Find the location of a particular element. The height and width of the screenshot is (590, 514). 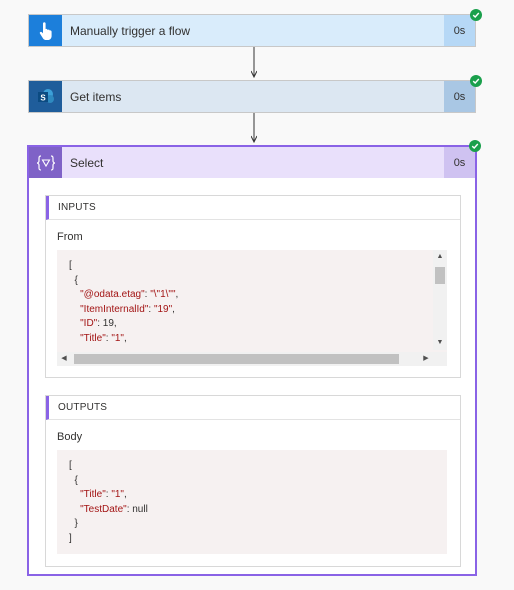

step-manually-trigger: Manually trigger a flow 0s is located at coordinates (252, 30).